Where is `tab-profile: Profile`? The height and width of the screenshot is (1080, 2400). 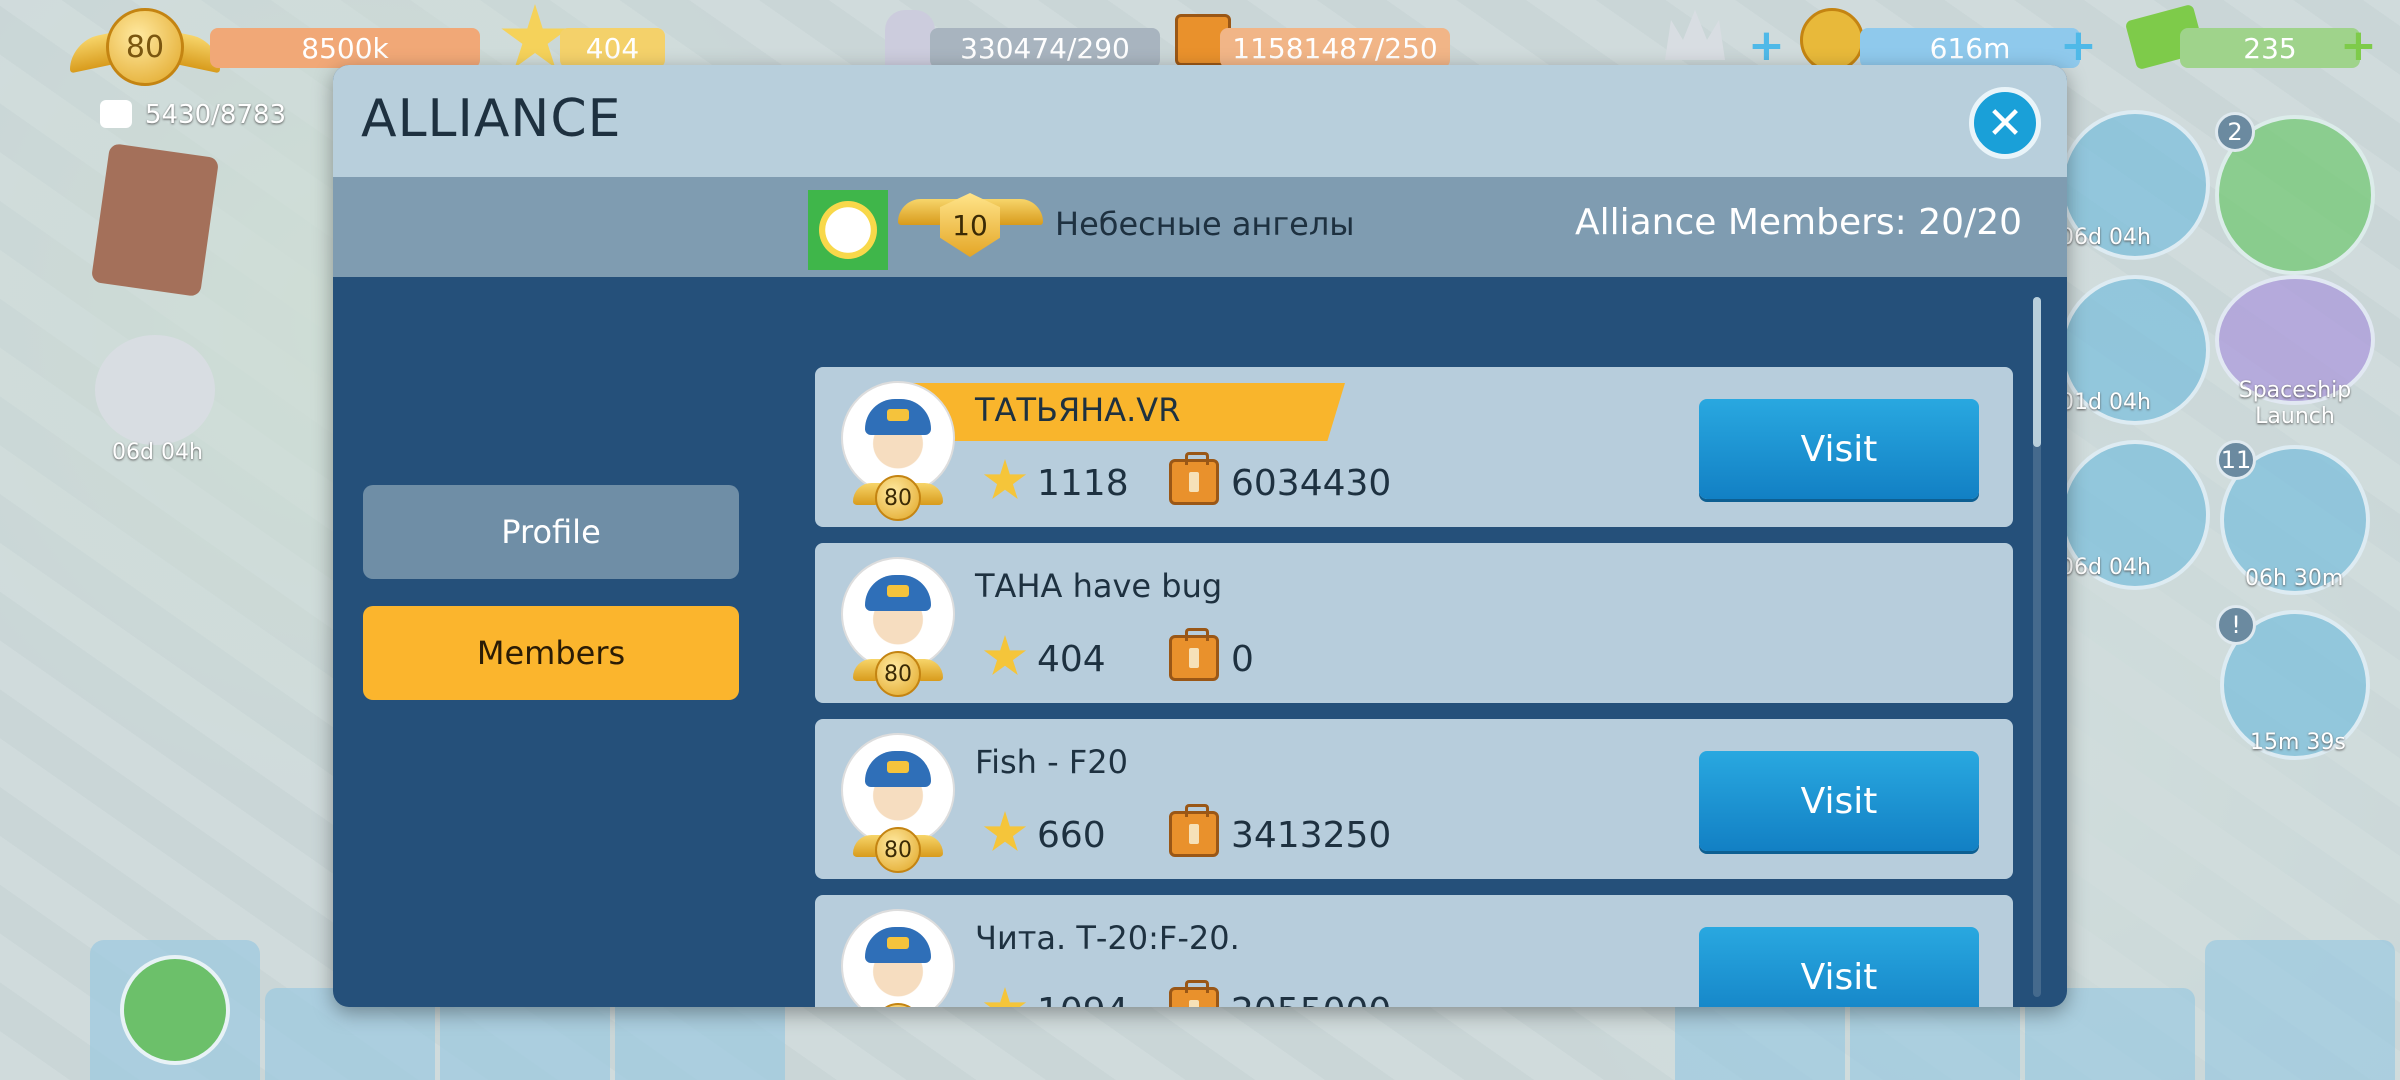 tab-profile: Profile is located at coordinates (551, 532).